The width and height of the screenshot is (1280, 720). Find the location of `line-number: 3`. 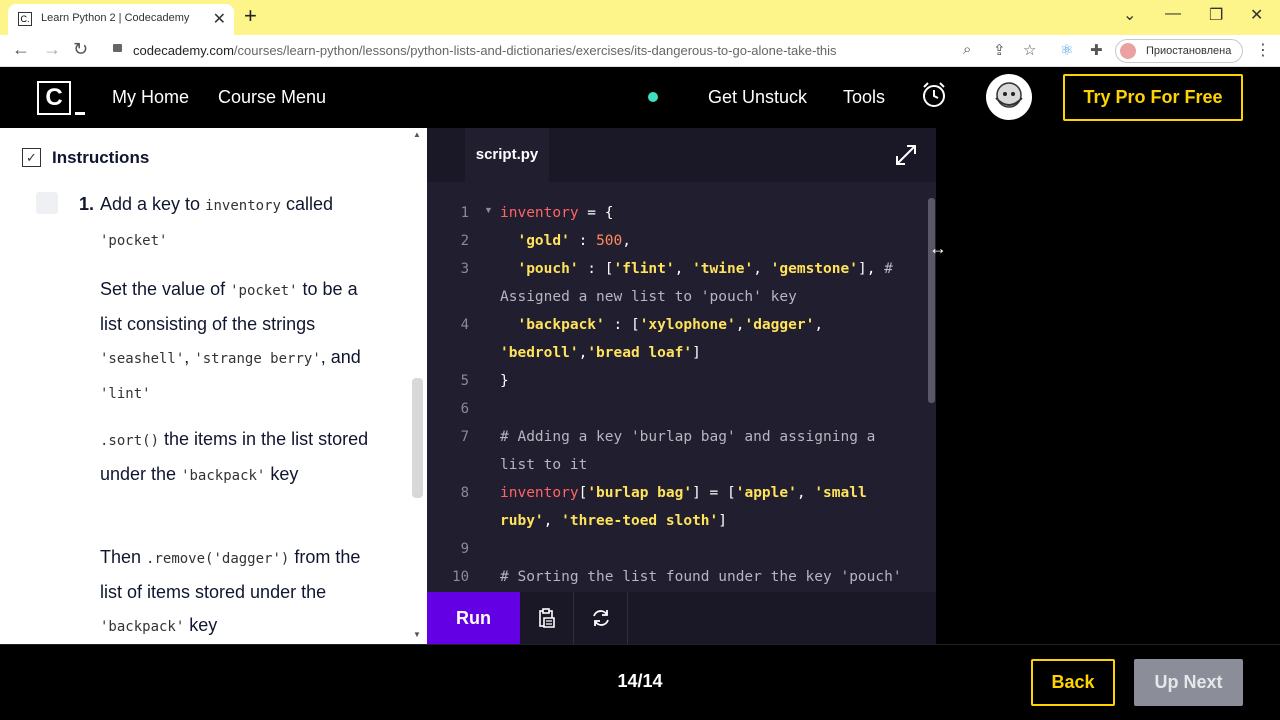

line-number: 3 is located at coordinates (464, 269).